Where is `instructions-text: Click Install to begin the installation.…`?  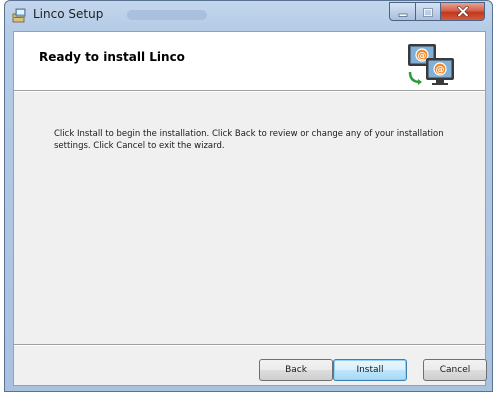 instructions-text: Click Install to begin the installation.… is located at coordinates (249, 140).